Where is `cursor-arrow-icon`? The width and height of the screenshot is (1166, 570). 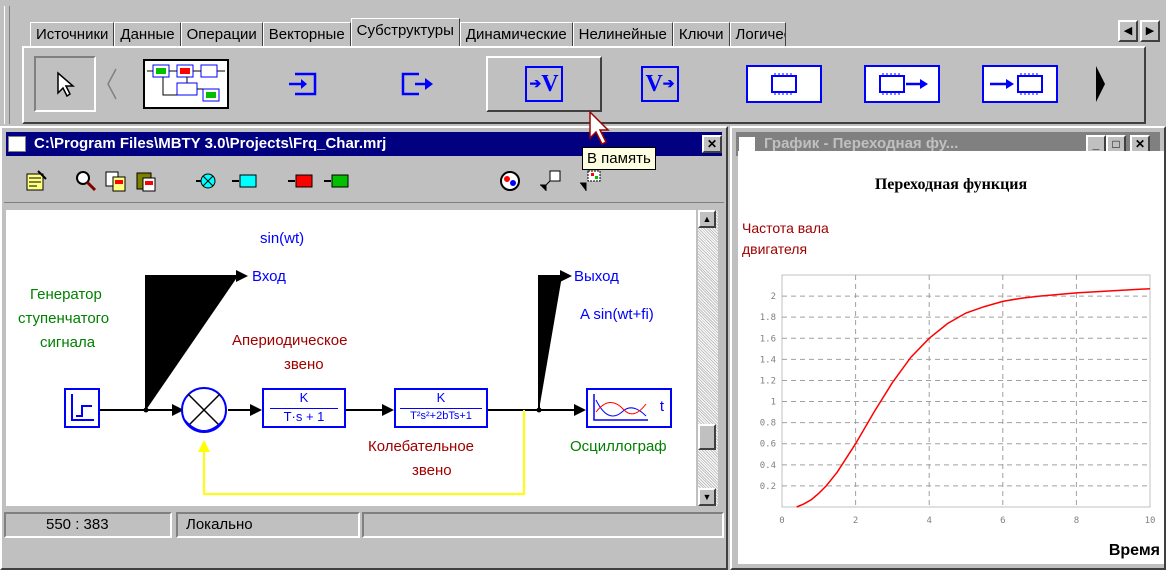 cursor-arrow-icon is located at coordinates (66, 84).